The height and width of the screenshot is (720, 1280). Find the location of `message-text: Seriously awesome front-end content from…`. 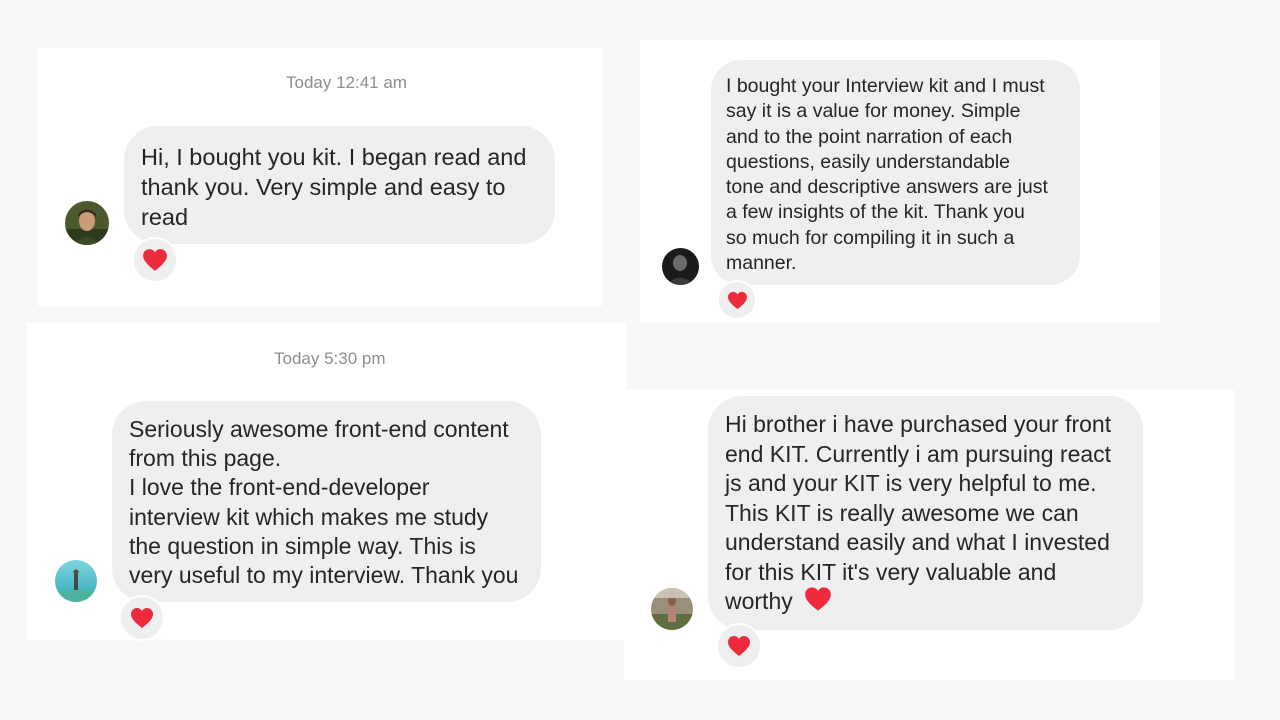

message-text: Seriously awesome front-end content from… is located at coordinates (324, 502).